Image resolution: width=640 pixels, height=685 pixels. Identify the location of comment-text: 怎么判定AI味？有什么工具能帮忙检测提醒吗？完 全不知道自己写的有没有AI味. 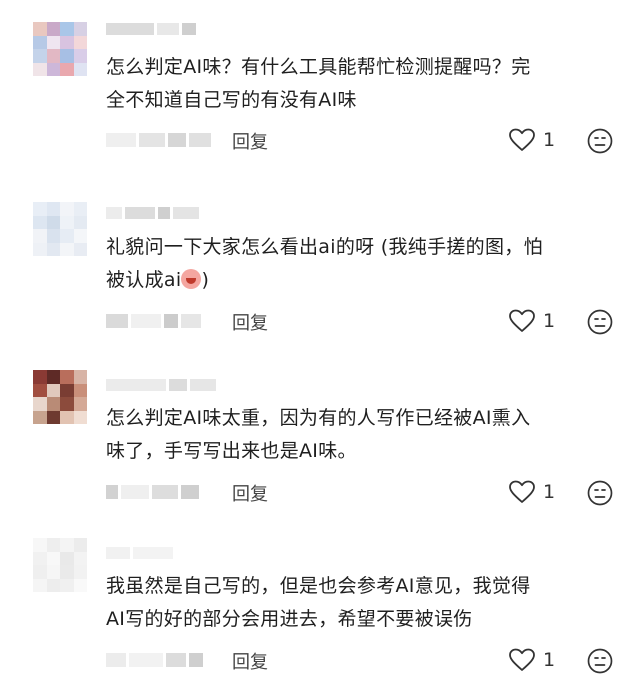
(318, 83).